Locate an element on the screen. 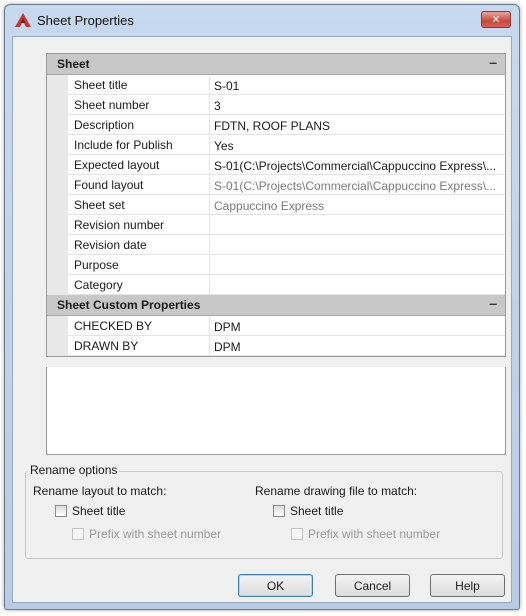 The width and height of the screenshot is (526, 616). property-row: Sheet title S-01 is located at coordinates (276, 85).